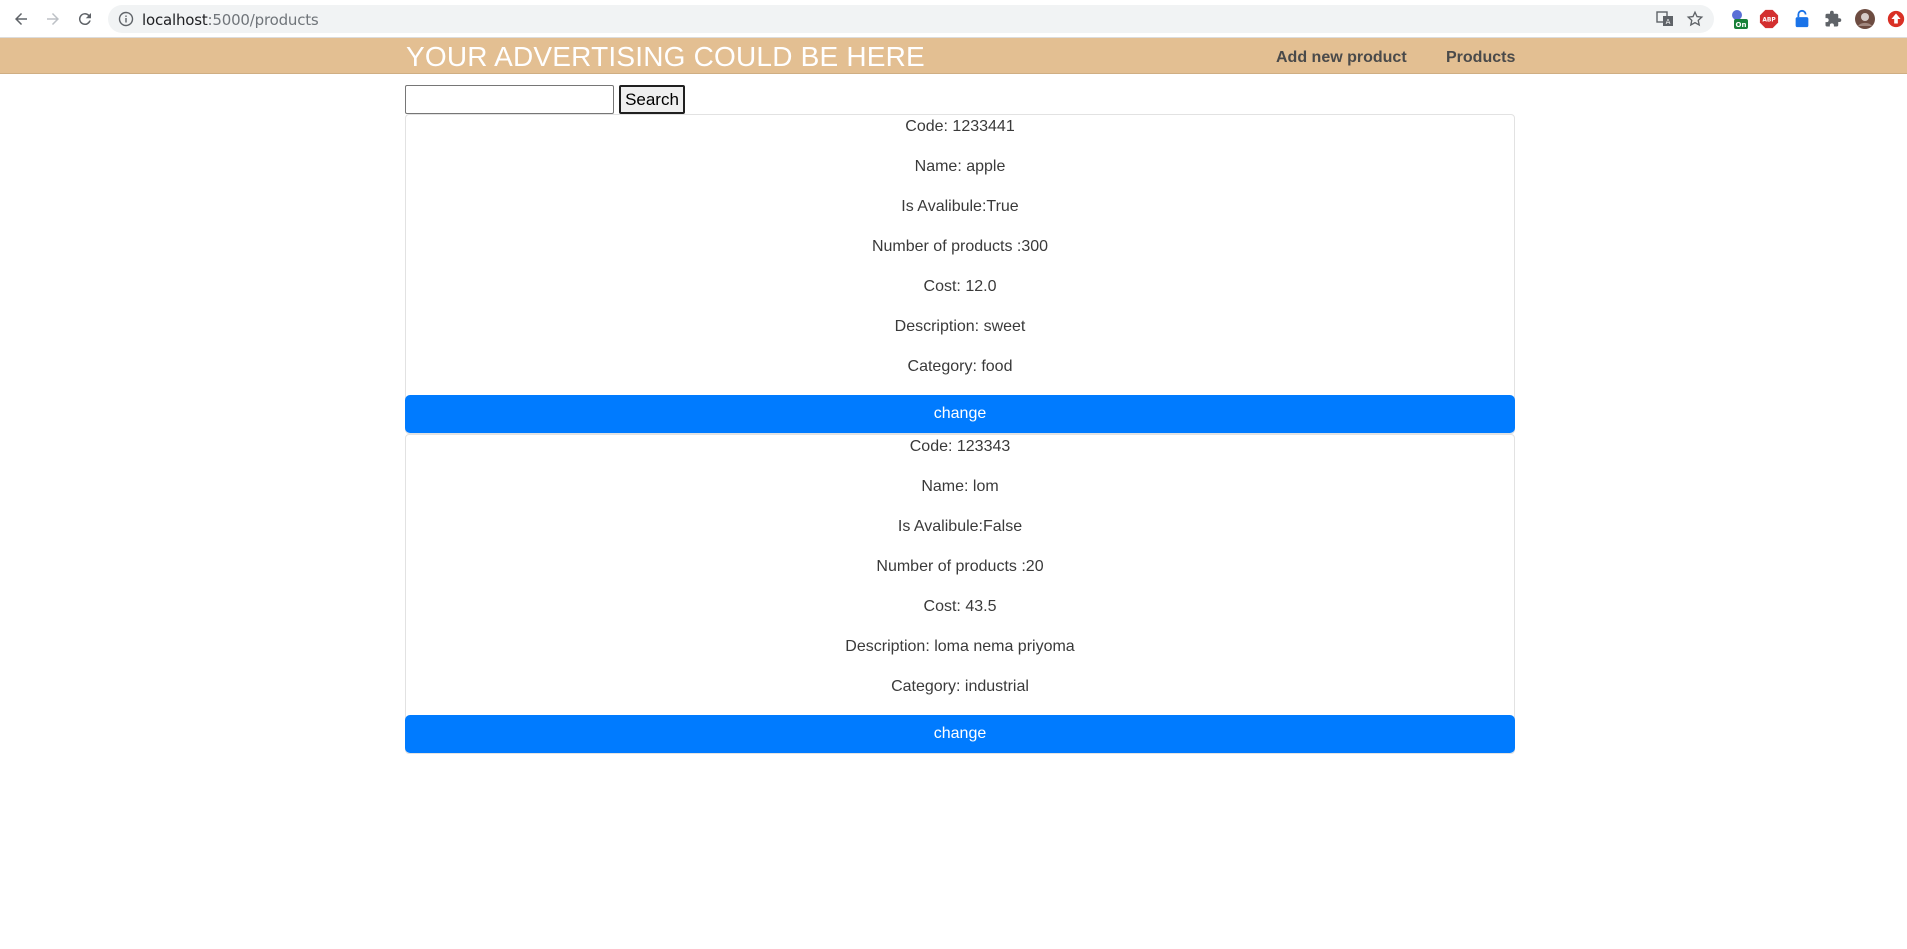 The width and height of the screenshot is (1907, 949). I want to click on extension-on-icon: On, so click(1739, 19).